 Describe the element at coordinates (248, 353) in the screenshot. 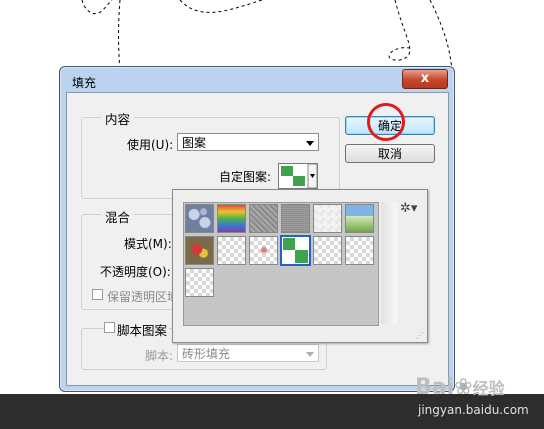

I see `script-select: 砖形填充` at that location.